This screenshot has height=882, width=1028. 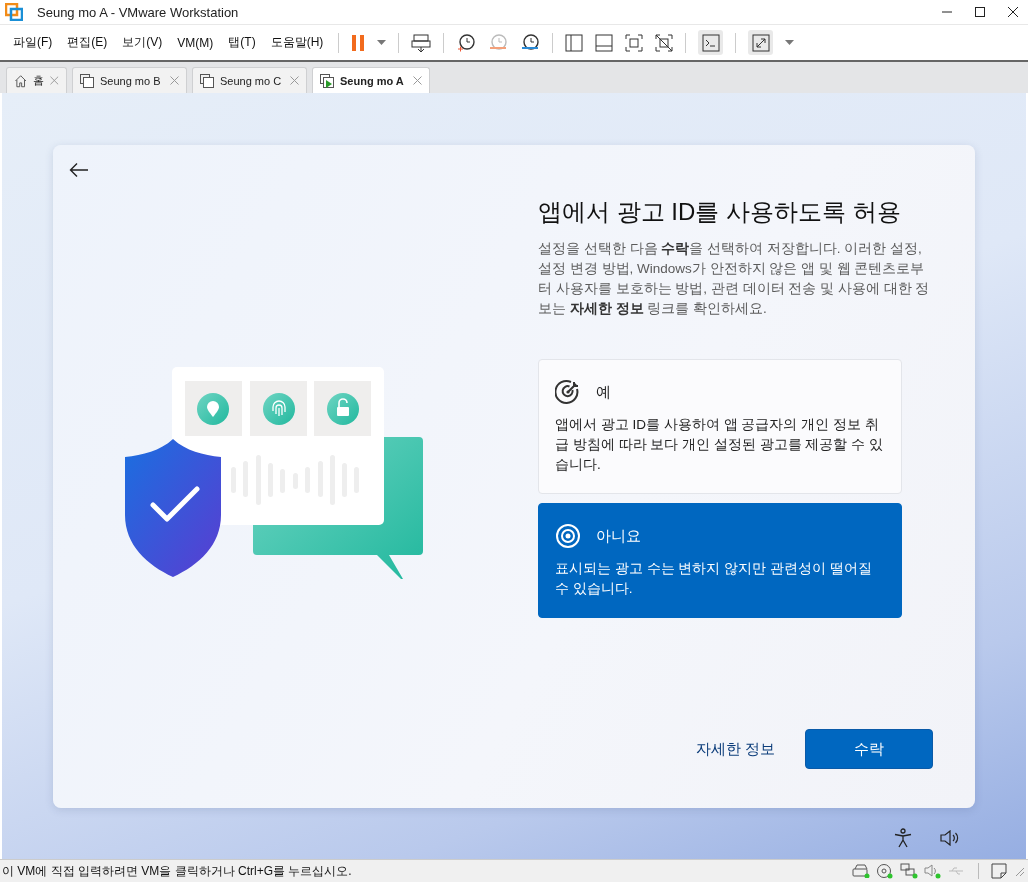 I want to click on send-keys-icon, so click(x=421, y=42).